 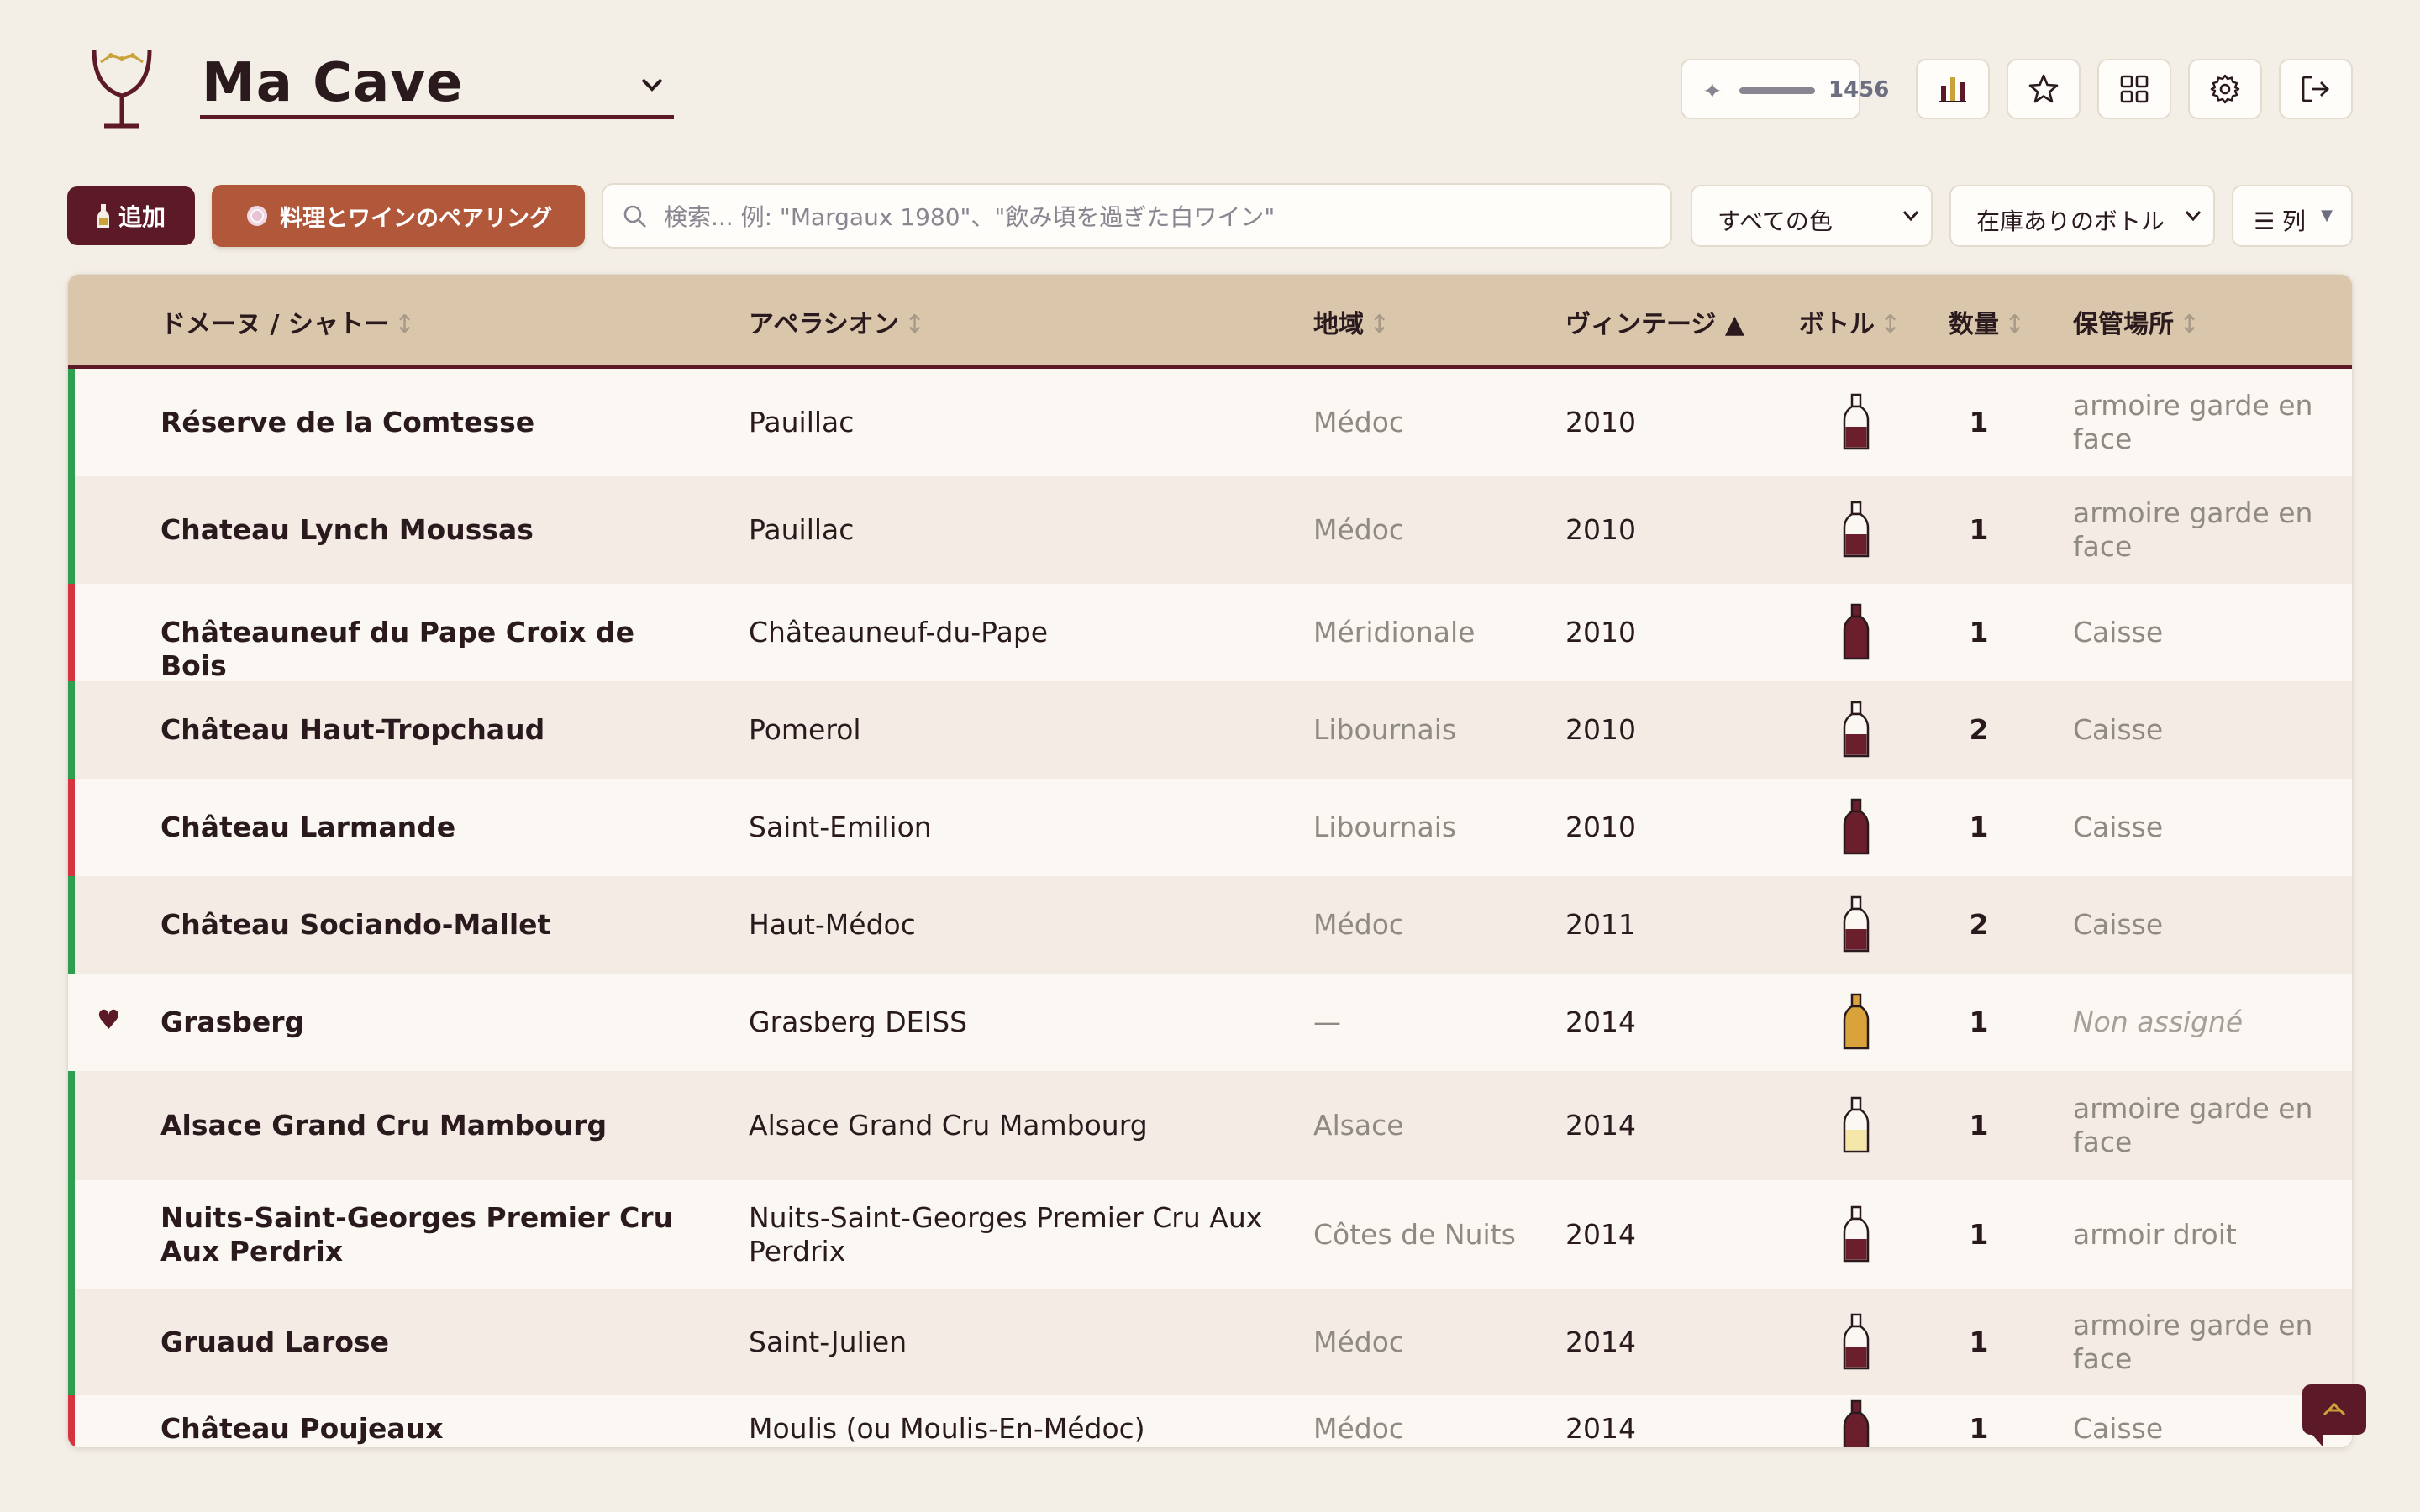 What do you see at coordinates (437, 84) in the screenshot?
I see `cellar-selector: Ma Cave` at bounding box center [437, 84].